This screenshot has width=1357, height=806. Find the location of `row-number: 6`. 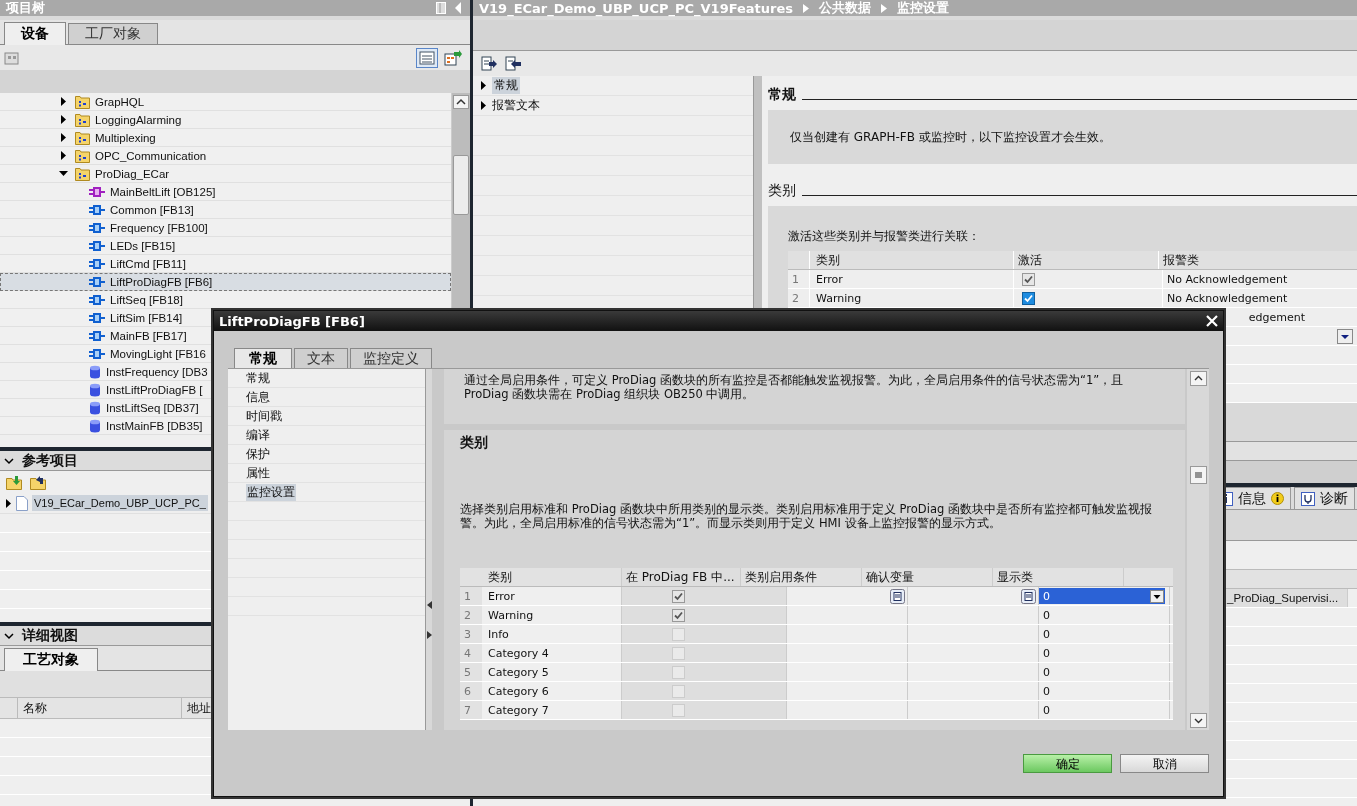

row-number: 6 is located at coordinates (471, 691).